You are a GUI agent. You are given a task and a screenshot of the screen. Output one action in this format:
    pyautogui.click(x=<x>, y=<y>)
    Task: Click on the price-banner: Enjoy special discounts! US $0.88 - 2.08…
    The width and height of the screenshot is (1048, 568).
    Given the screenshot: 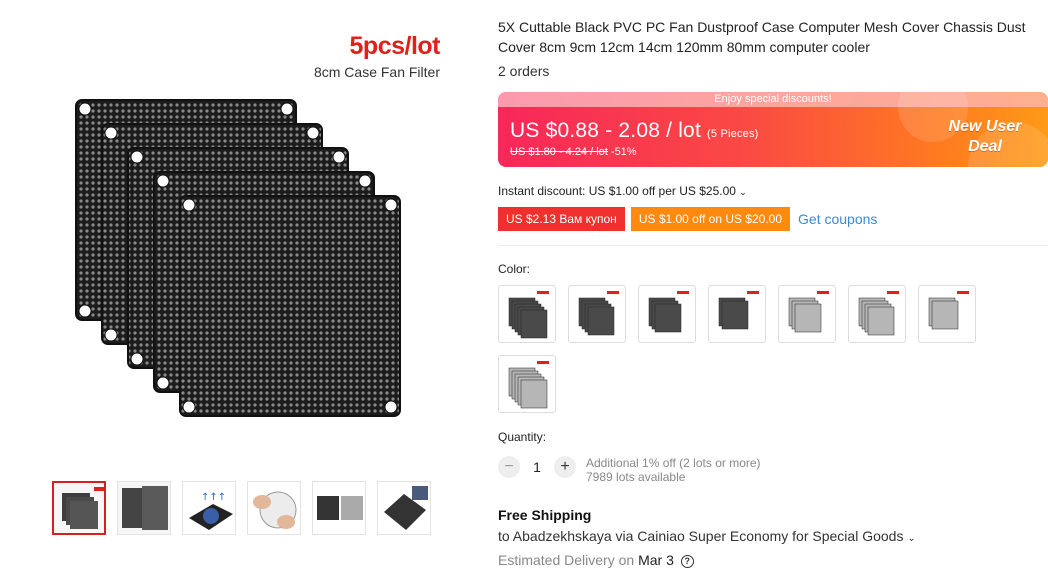 What is the action you would take?
    pyautogui.click(x=773, y=129)
    